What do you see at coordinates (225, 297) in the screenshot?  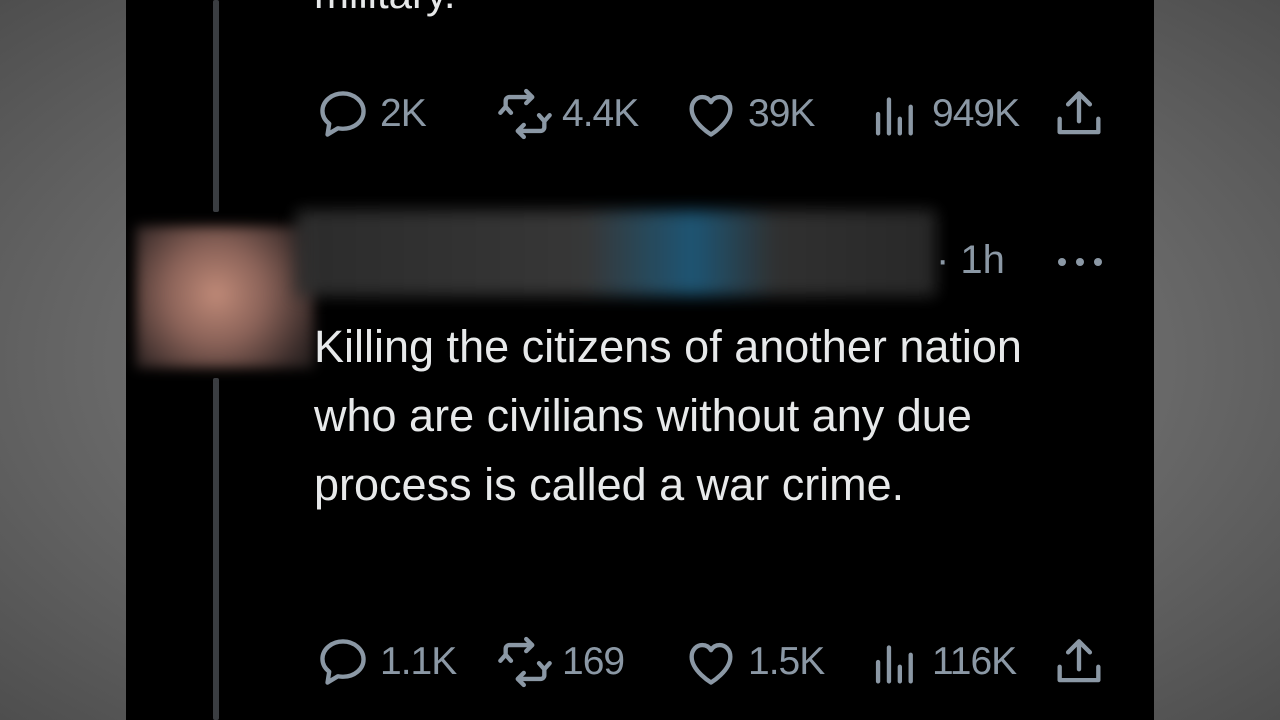 I see `avatar` at bounding box center [225, 297].